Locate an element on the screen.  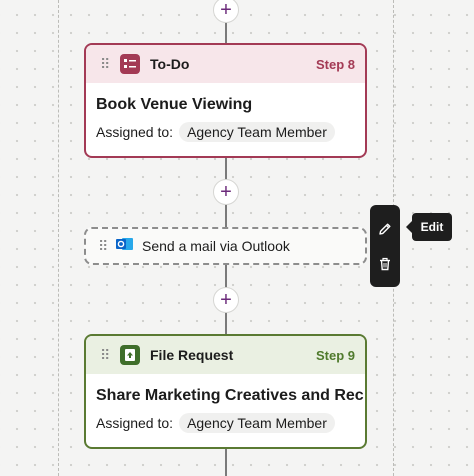
step-card-header: ⠿ To-Do Step 8 is located at coordinates (225, 64).